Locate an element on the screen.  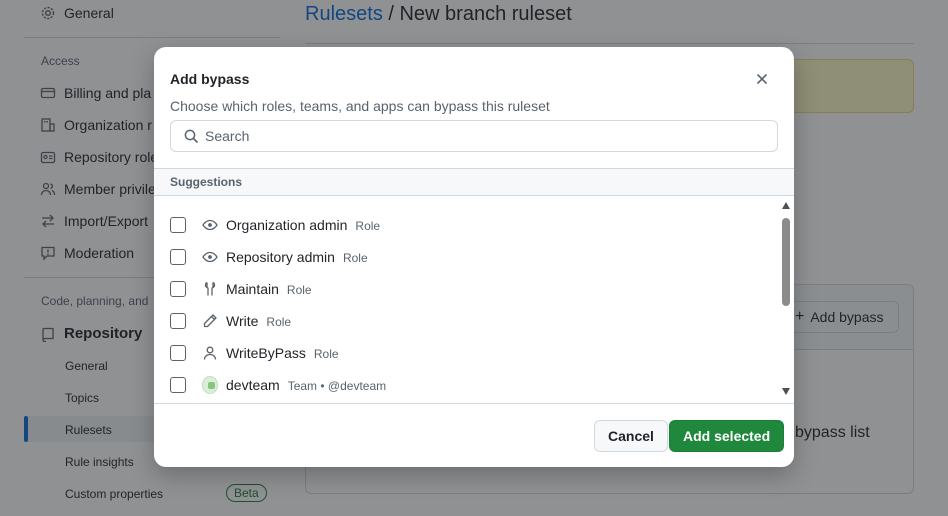
item-name: Maintain is located at coordinates (252, 289).